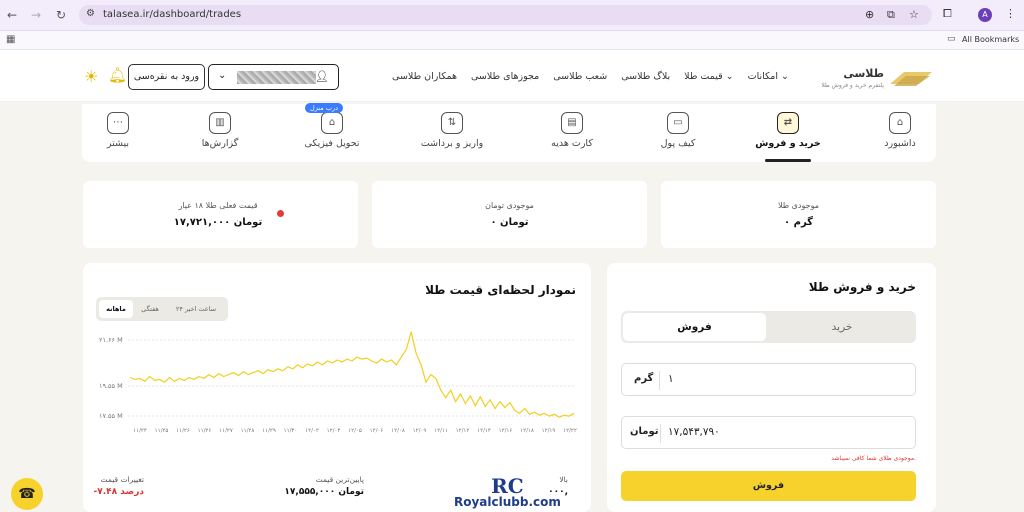  I want to click on x-tick-label: ۱۱/۲۶, so click(183, 431).